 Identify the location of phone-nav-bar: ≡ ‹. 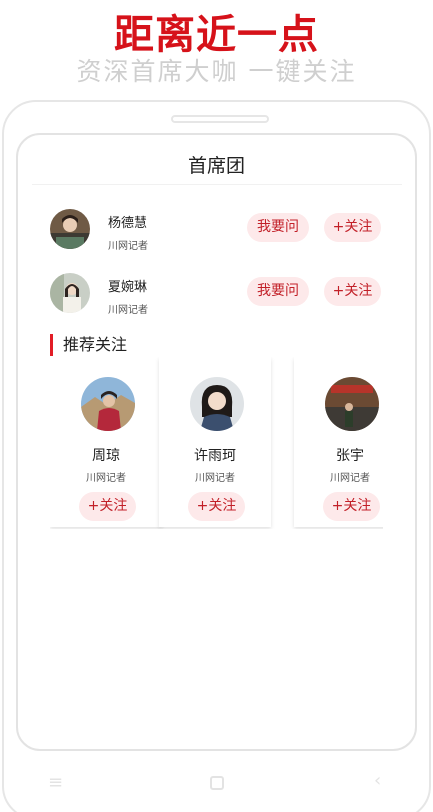
(218, 783).